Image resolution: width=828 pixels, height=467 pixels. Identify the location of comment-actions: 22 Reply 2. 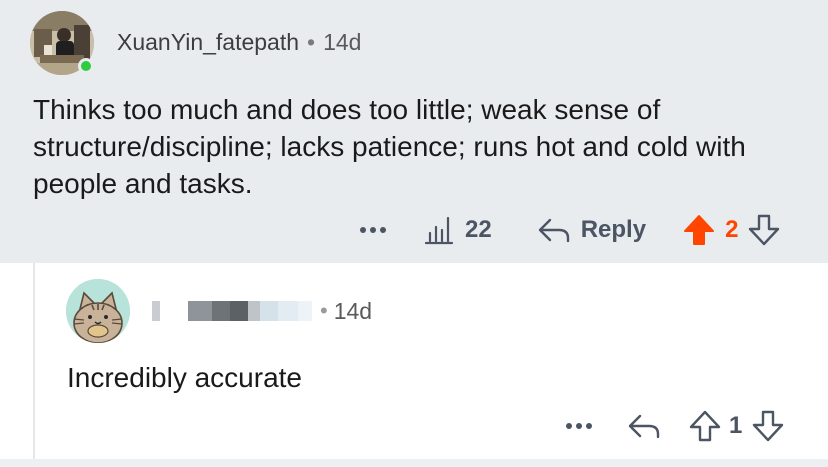
(569, 230).